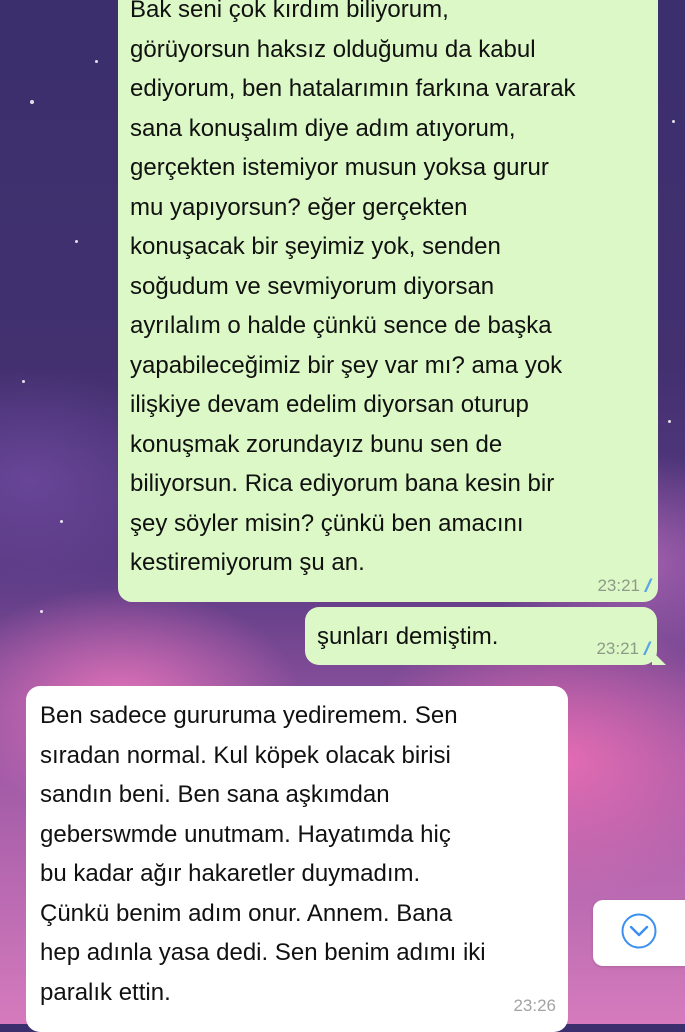 The image size is (685, 1032). What do you see at coordinates (485, 636) in the screenshot?
I see `message-bubble-outgoing: şunları demiştim. 23:21 //` at bounding box center [485, 636].